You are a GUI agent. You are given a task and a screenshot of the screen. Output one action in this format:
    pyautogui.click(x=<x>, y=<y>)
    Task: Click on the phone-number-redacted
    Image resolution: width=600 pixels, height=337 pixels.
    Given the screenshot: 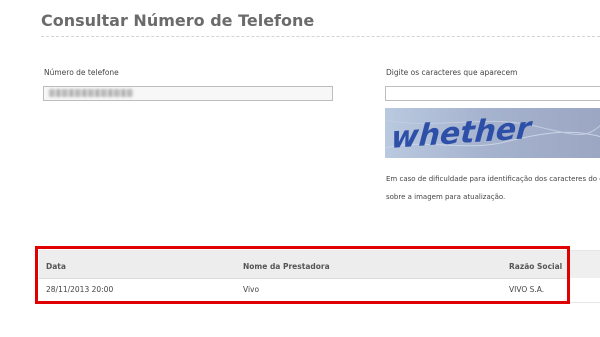 What is the action you would take?
    pyautogui.click(x=91, y=93)
    